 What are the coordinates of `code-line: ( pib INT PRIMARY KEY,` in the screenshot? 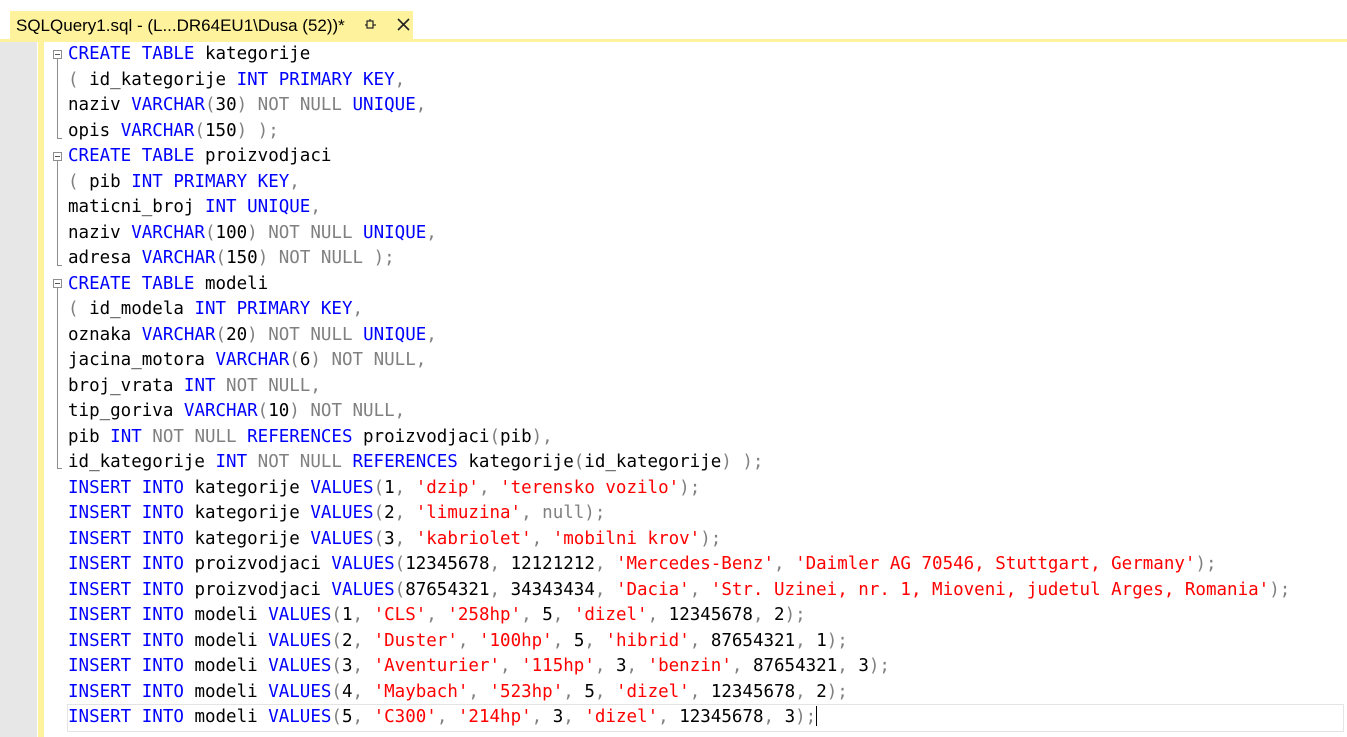 It's located at (705, 183).